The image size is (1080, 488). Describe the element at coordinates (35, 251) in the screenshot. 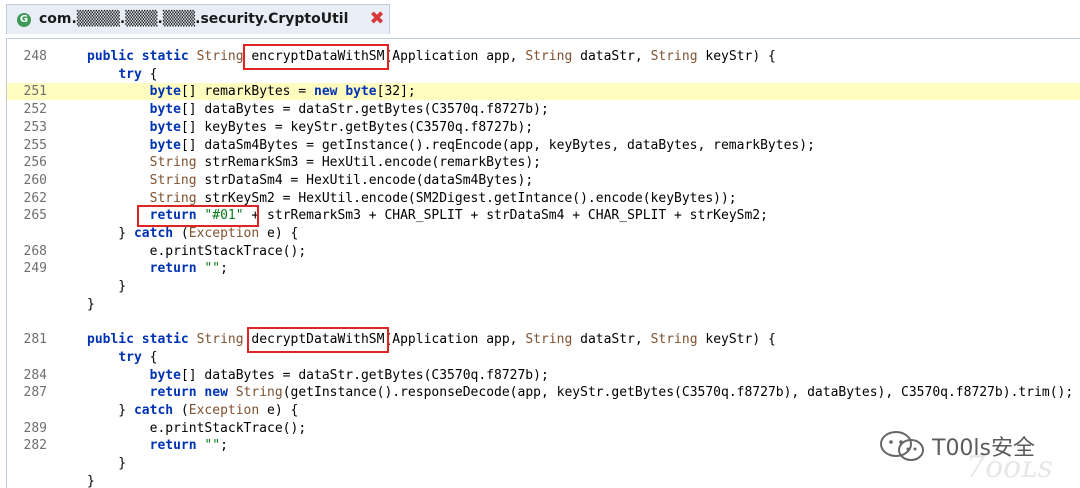

I see `line-number: 268` at that location.